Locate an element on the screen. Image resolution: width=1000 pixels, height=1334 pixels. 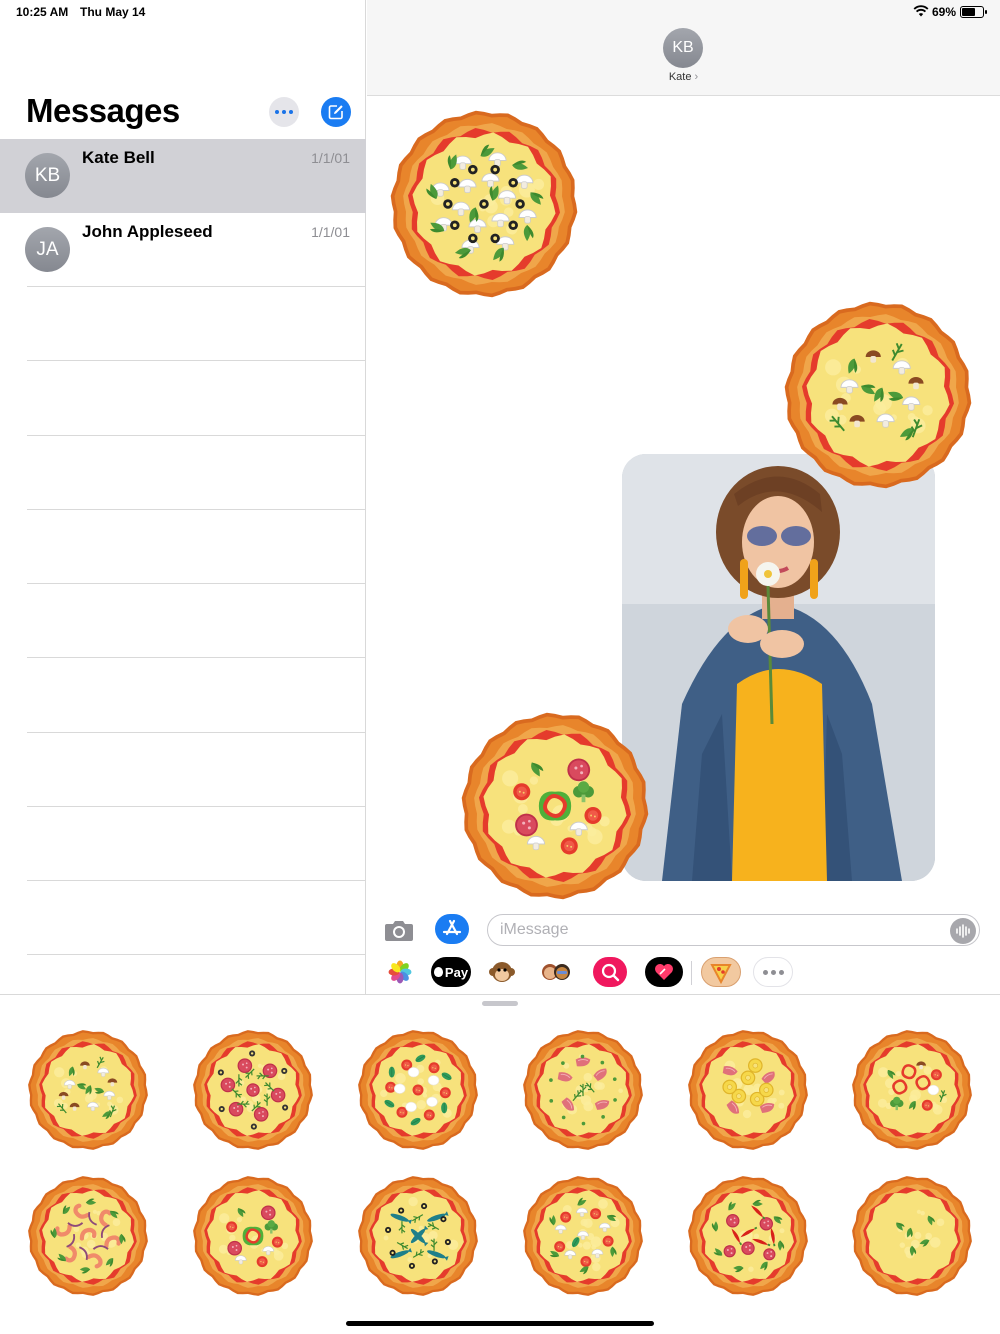
conversation-row: KB Kate Bell 1/1/01 is located at coordinates (183, 176).